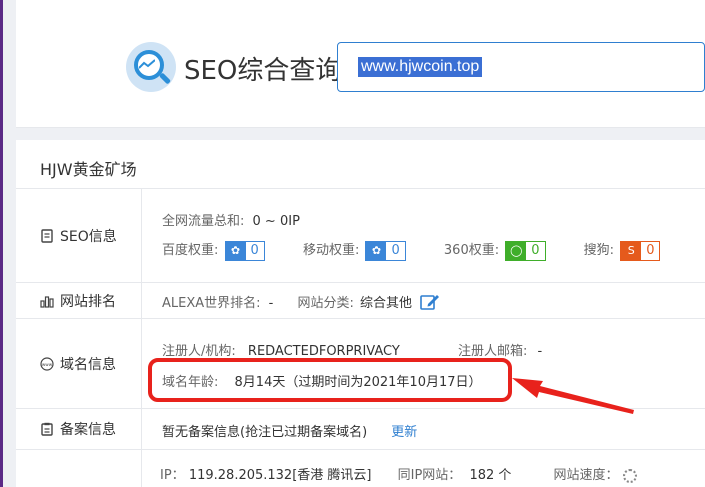 The image size is (705, 487). Describe the element at coordinates (203, 221) in the screenshot. I see `traffic-label: 全网流量总和:` at that location.